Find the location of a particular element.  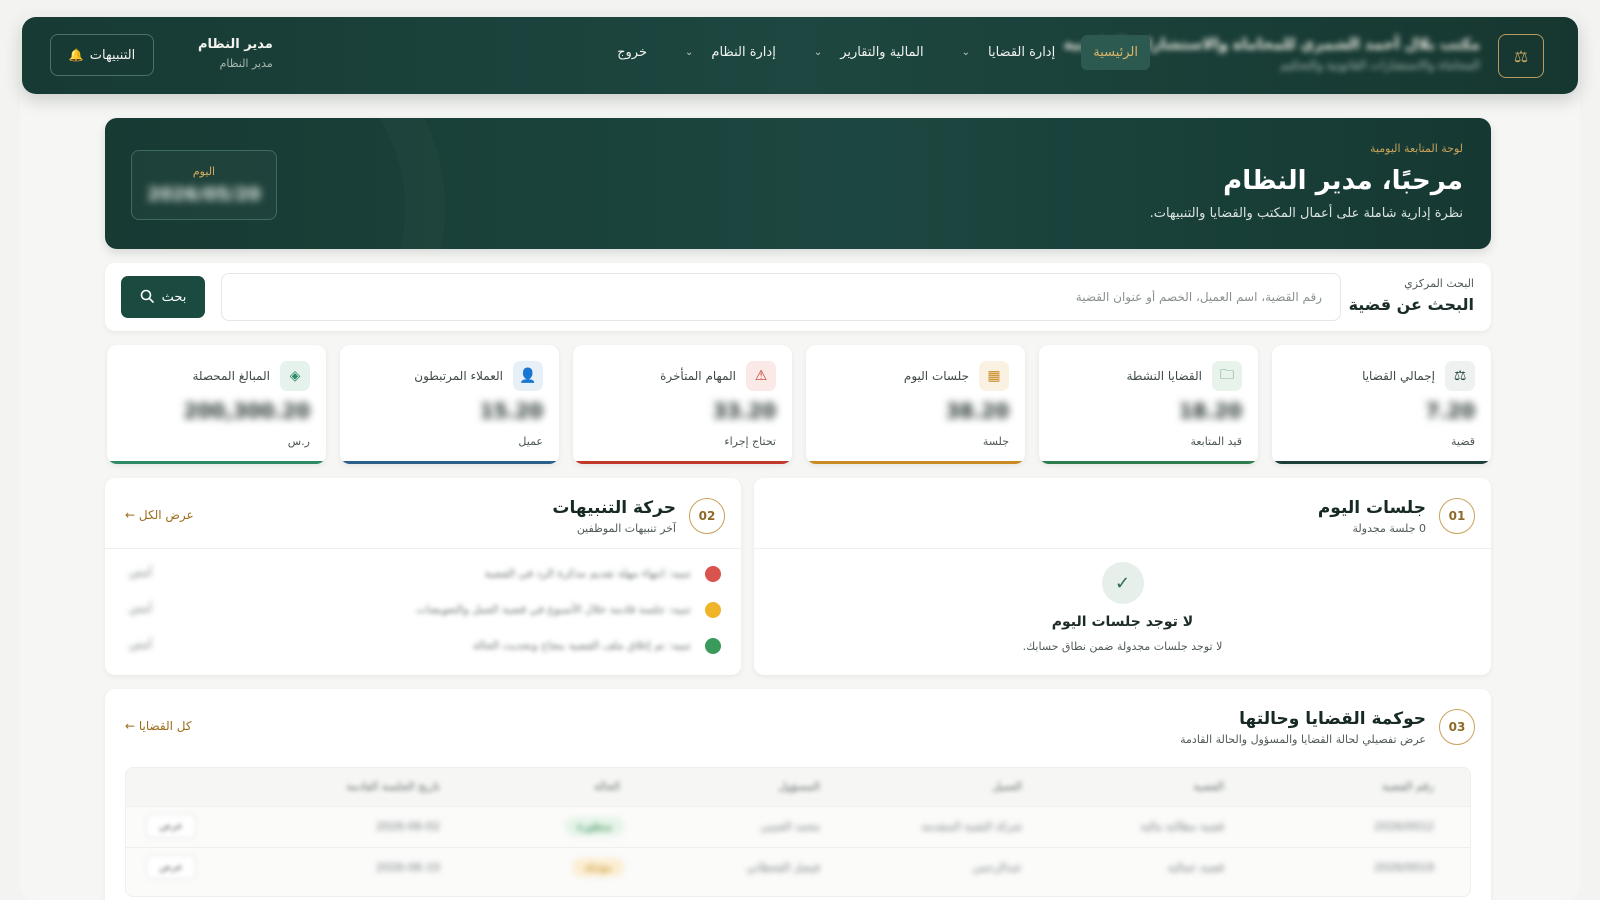

stat-card: ⚖ إجمالي القضايا 7.20 قضية is located at coordinates (1381, 404).